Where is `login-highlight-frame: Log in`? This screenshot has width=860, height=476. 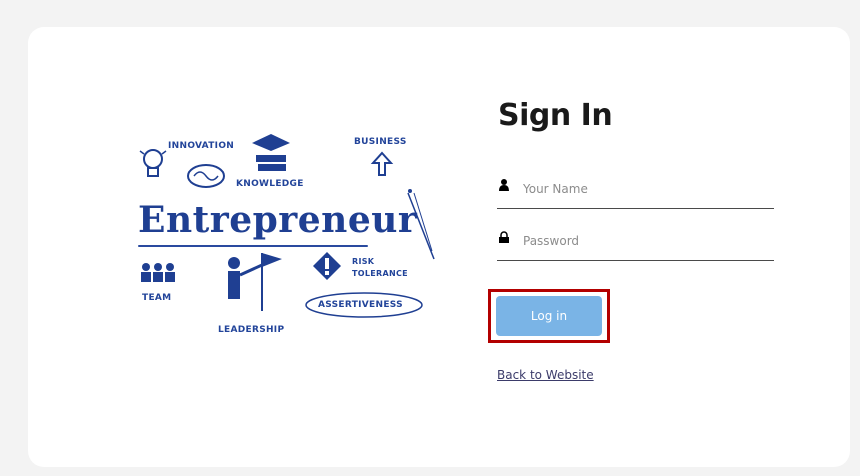
login-highlight-frame: Log in is located at coordinates (549, 316).